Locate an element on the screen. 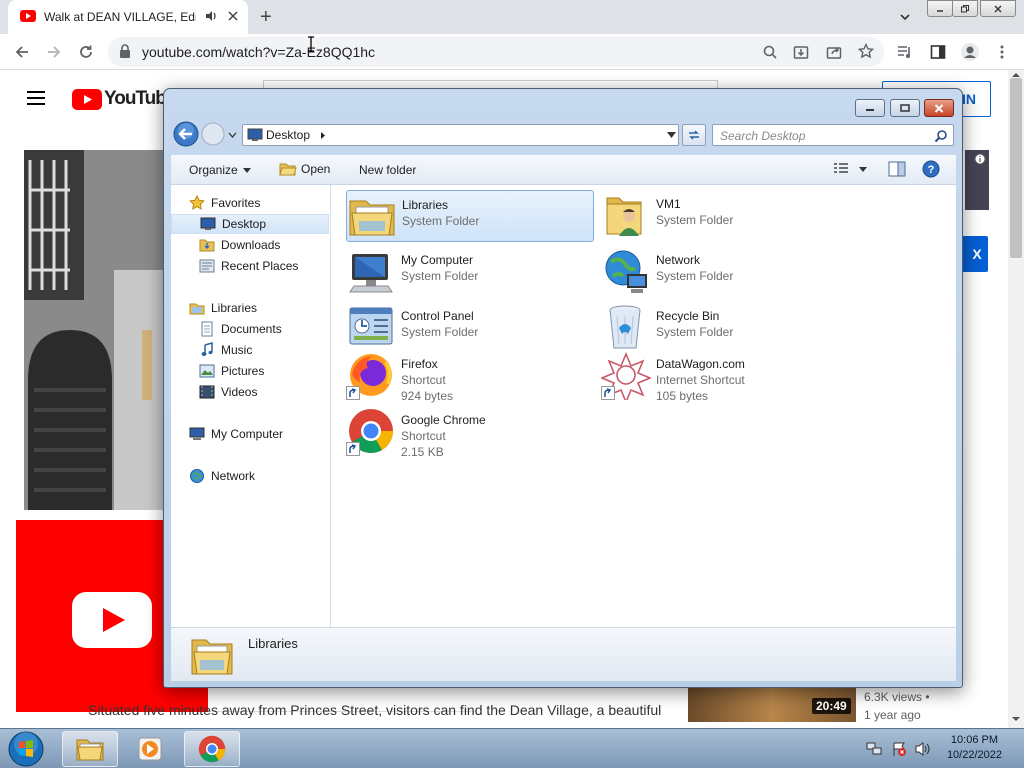 The width and height of the screenshot is (1024, 768). file-item-my-computer: My Computer System Folder is located at coordinates (470, 272).